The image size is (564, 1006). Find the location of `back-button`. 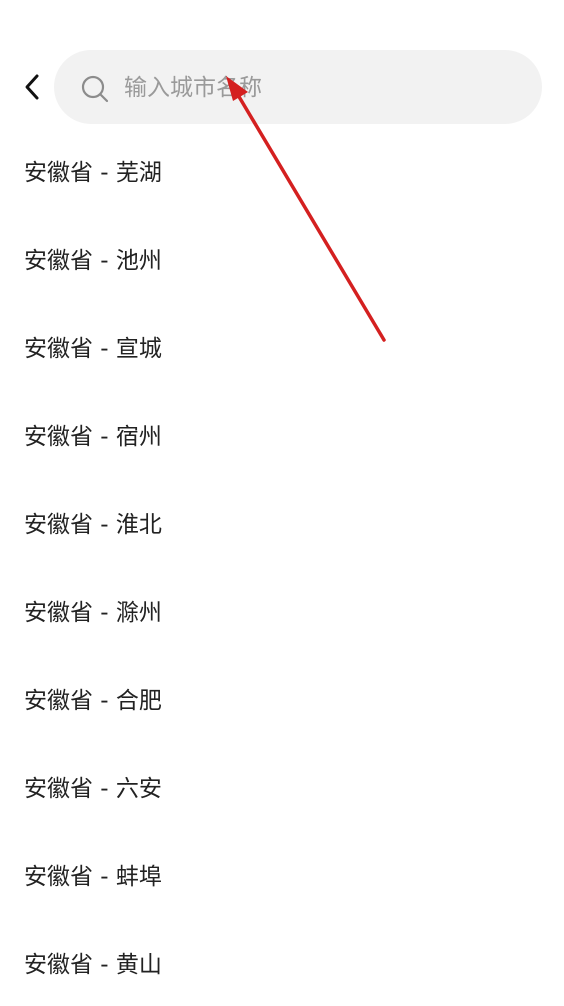

back-button is located at coordinates (32, 87).